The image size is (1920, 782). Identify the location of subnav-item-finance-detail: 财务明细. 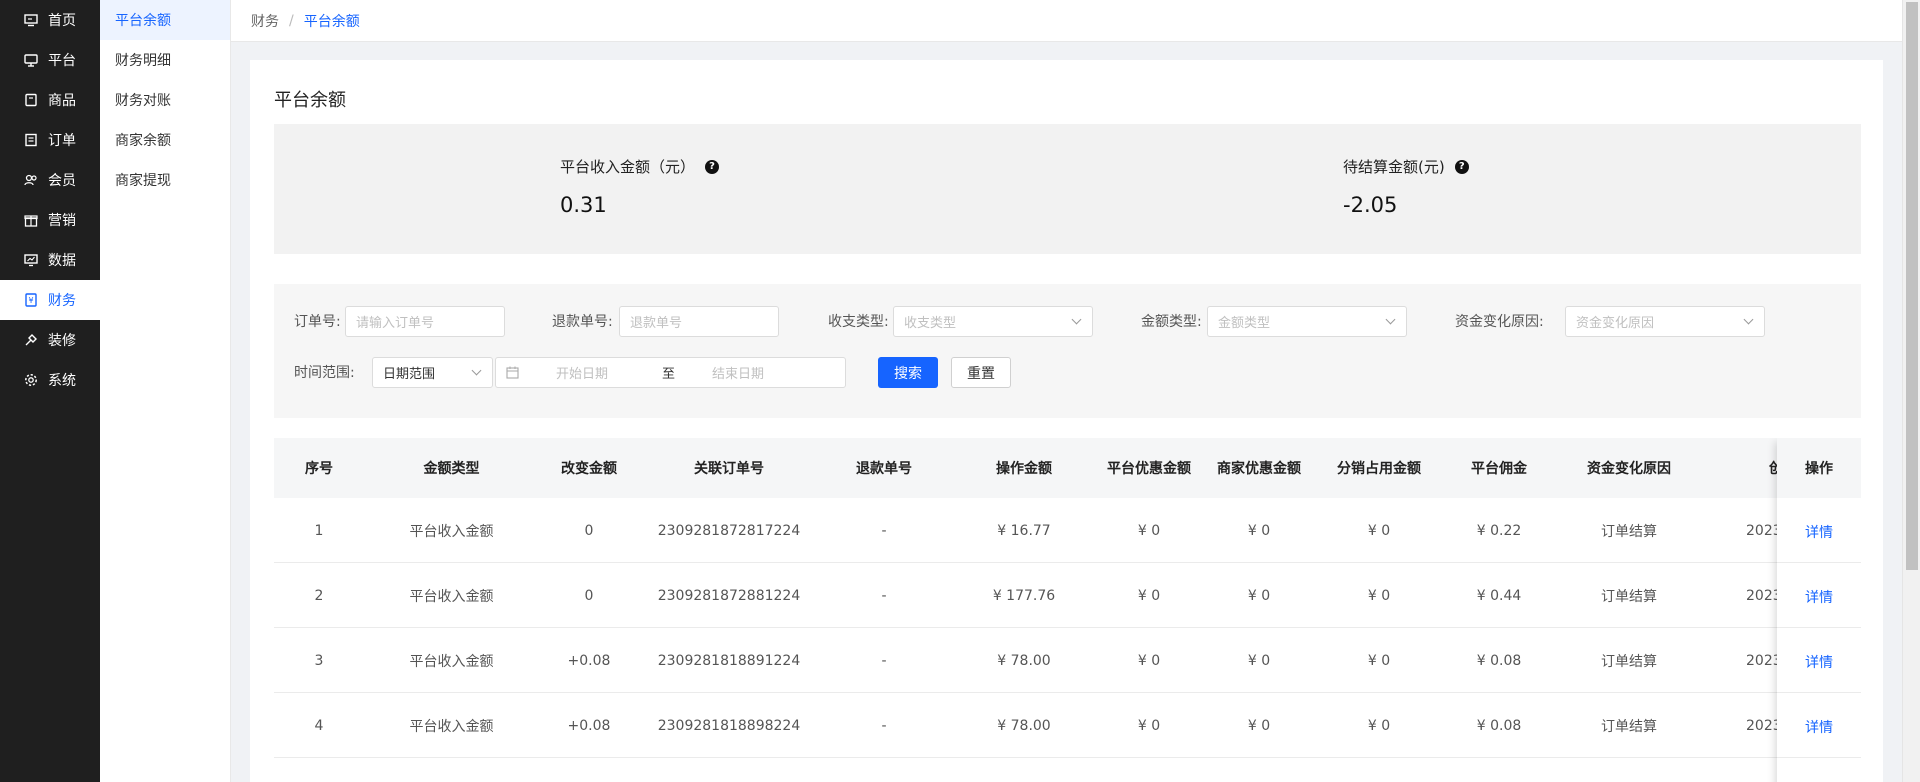
(165, 60).